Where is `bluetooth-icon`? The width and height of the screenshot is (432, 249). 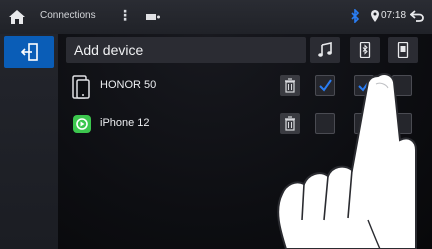
bluetooth-icon is located at coordinates (355, 16).